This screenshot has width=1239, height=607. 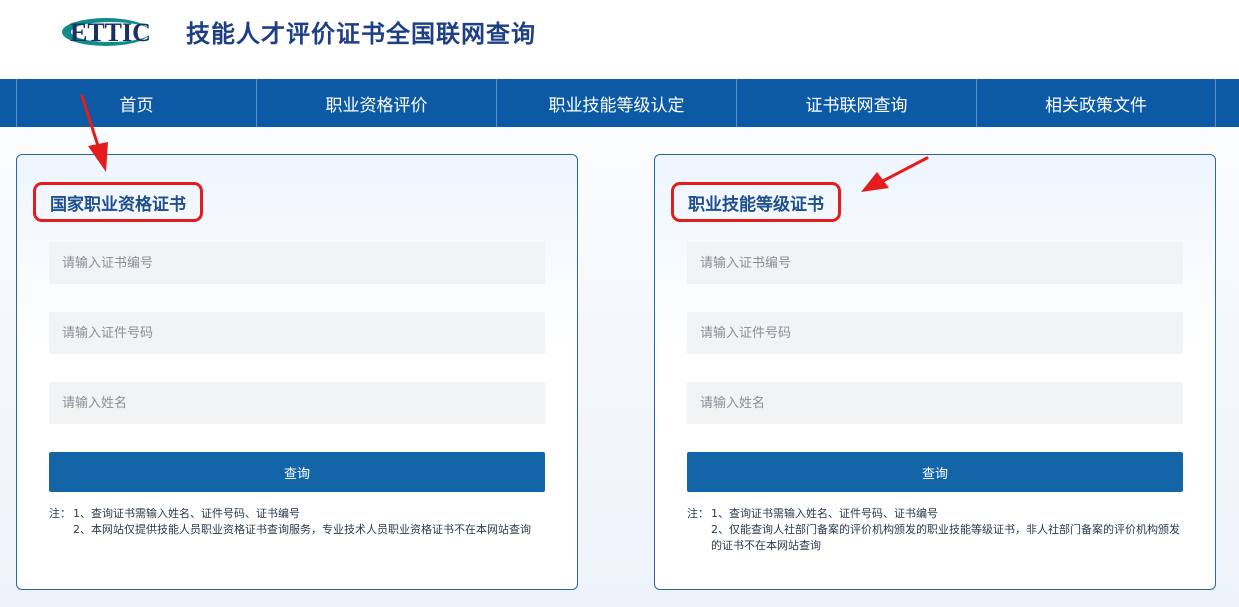 I want to click on panel-title: 职业技能等级证书, so click(x=756, y=202).